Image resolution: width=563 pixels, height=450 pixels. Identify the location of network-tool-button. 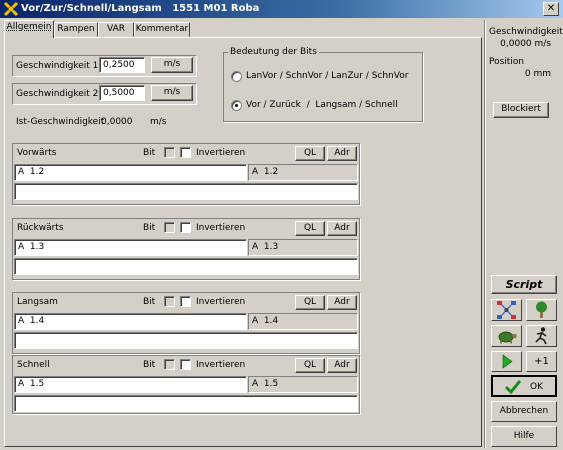
(506, 310).